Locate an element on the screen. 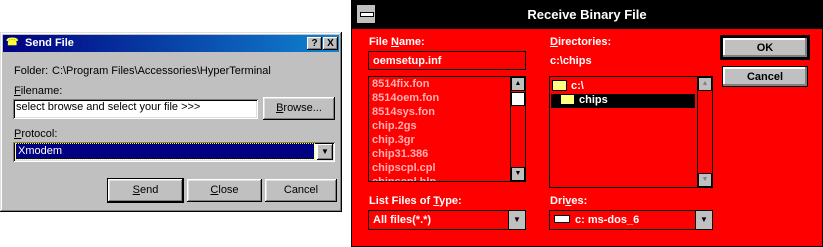 This screenshot has width=823, height=247. help-button: ? is located at coordinates (314, 43).